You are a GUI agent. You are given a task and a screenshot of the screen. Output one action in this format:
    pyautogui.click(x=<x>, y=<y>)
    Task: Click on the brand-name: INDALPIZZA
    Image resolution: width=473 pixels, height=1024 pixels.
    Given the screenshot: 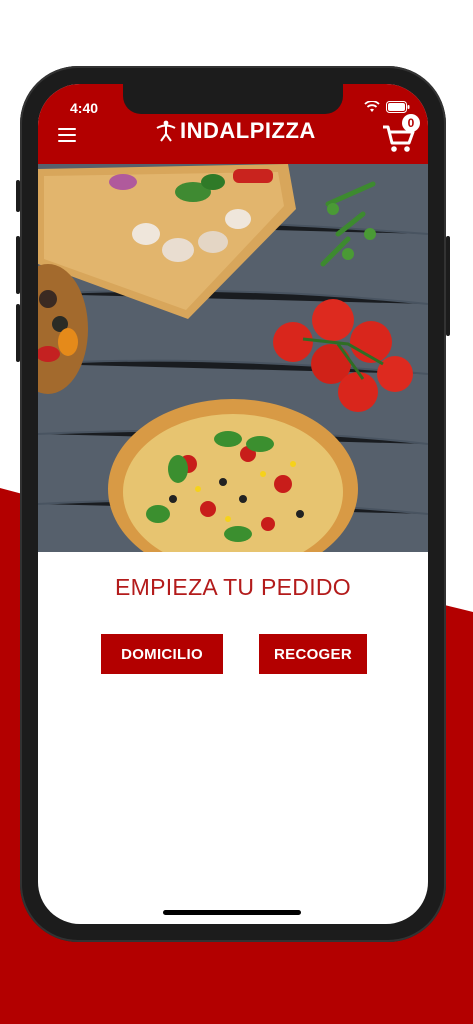 What is the action you would take?
    pyautogui.click(x=248, y=130)
    